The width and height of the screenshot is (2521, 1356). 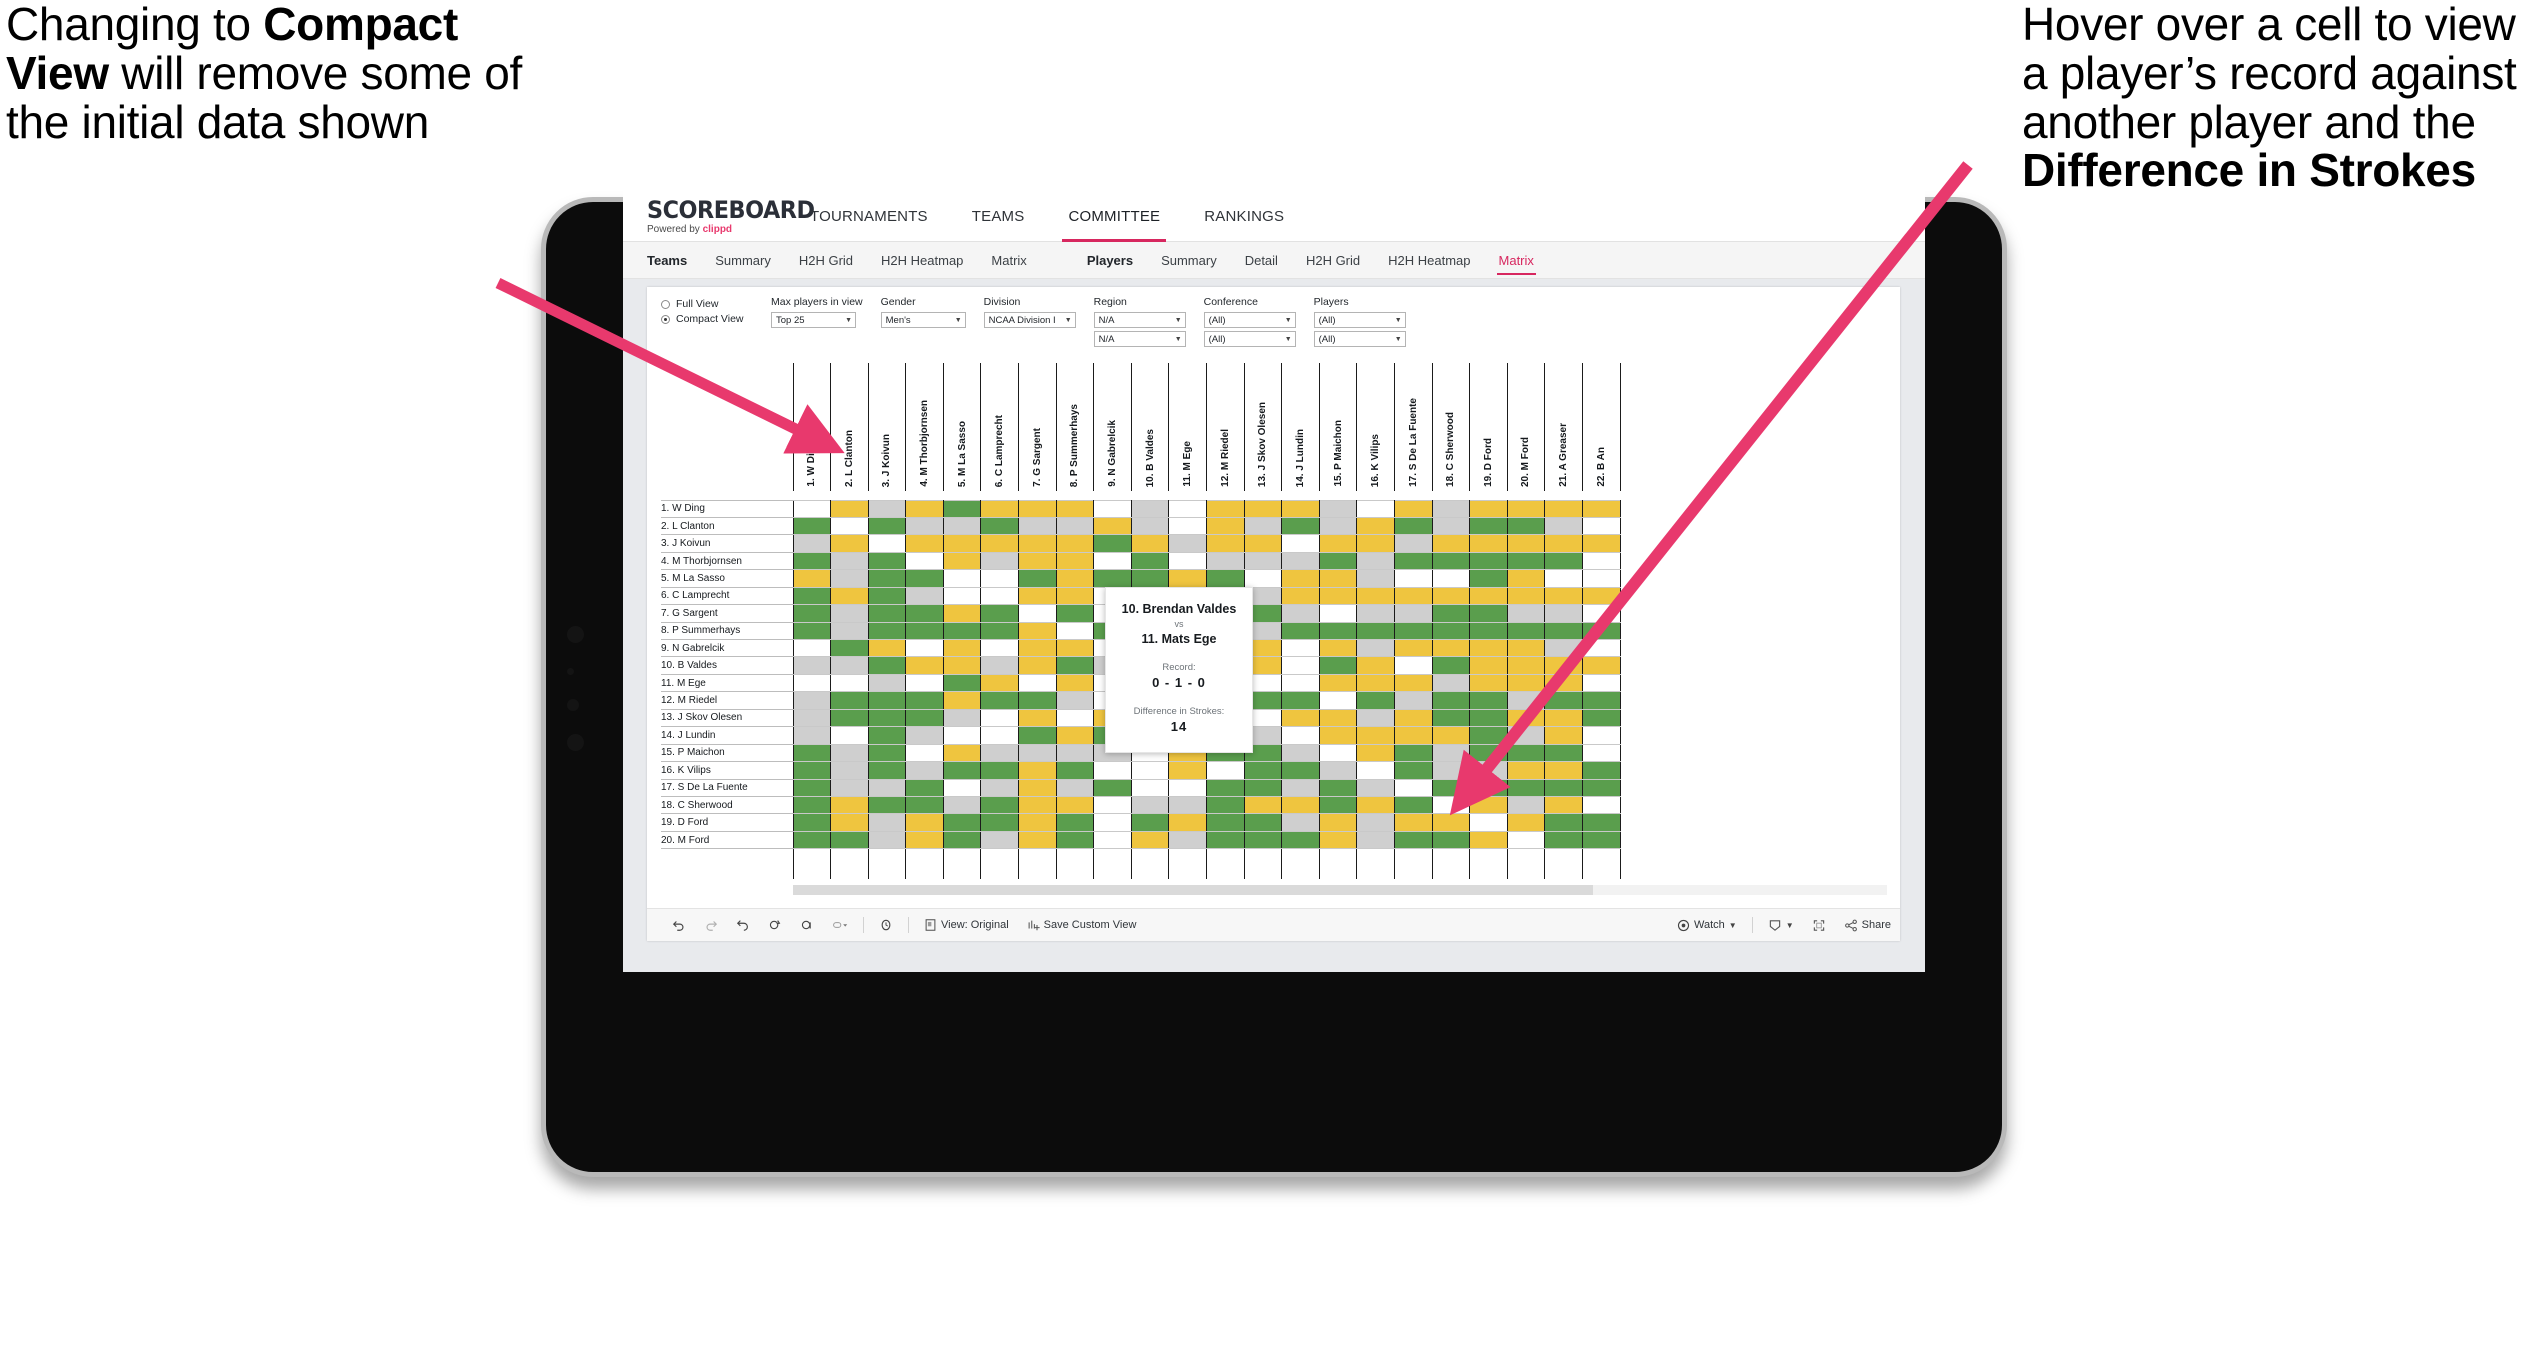 I want to click on filter-select: (All) ▼, so click(x=1249, y=320).